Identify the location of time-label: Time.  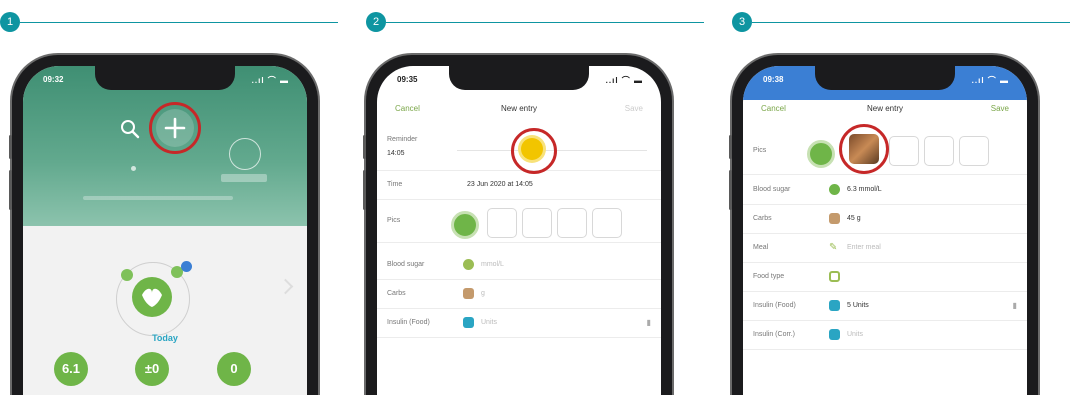
(395, 184).